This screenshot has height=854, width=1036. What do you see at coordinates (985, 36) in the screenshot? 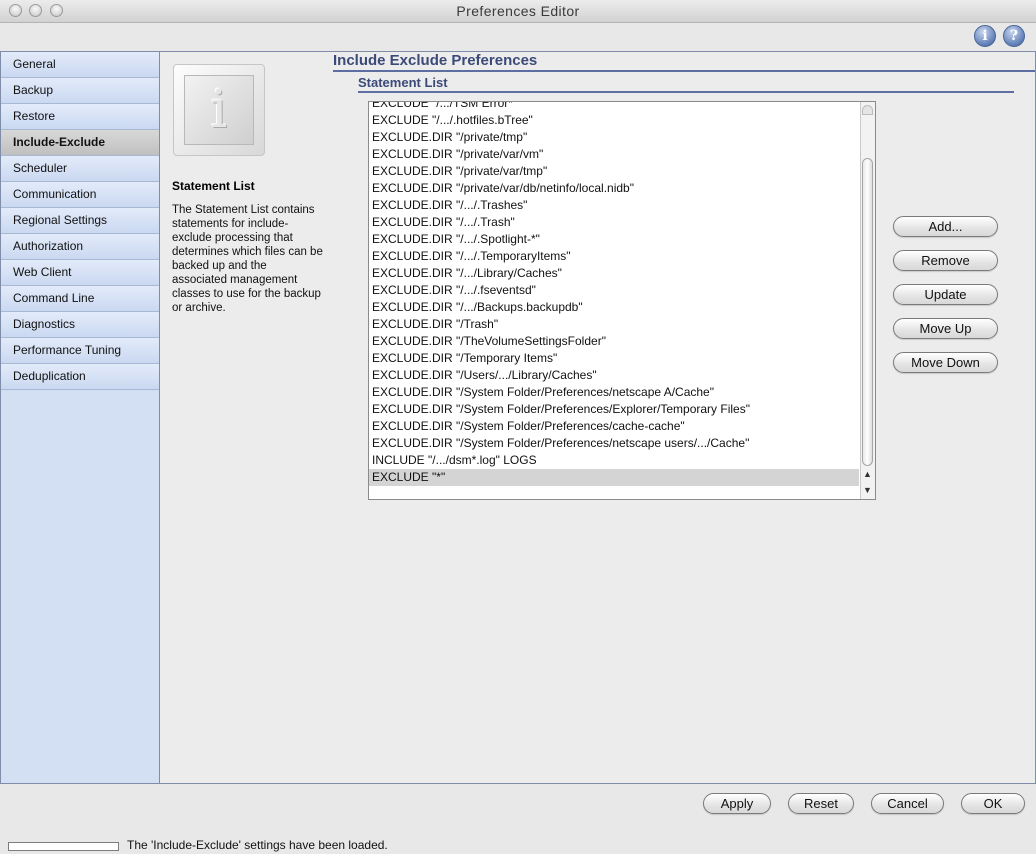
I see `info-icon: i` at bounding box center [985, 36].